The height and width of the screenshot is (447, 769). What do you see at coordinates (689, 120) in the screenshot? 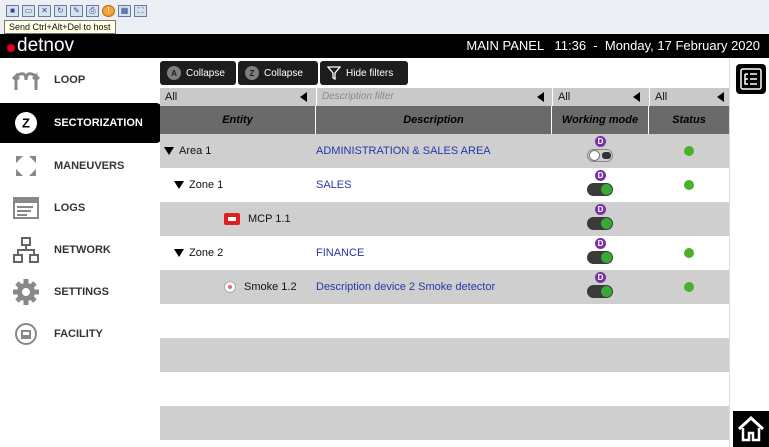
I see `column-header-status: Status` at bounding box center [689, 120].